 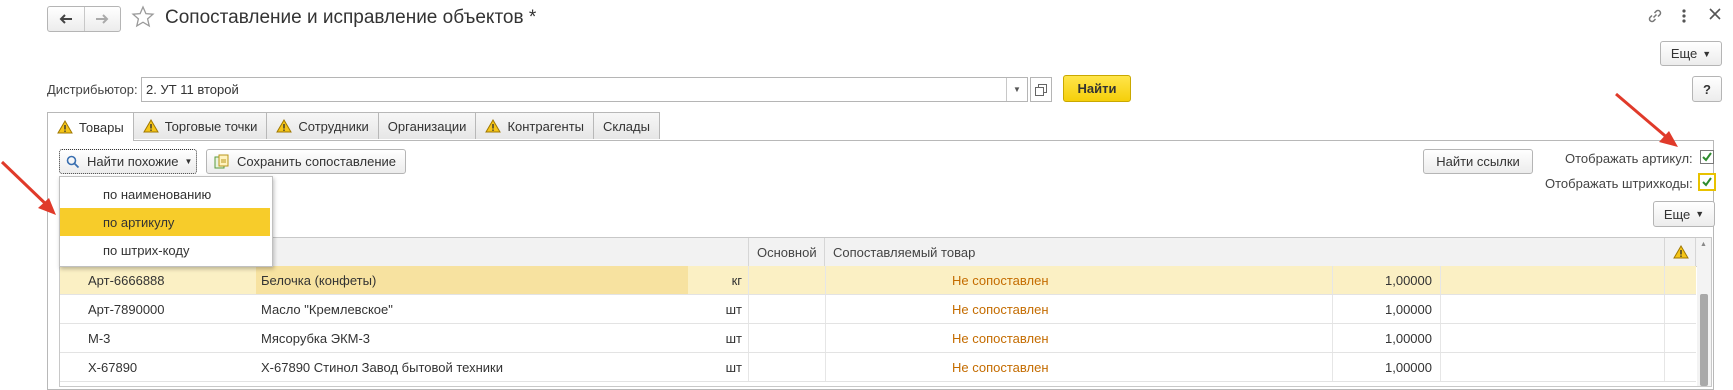 I want to click on column-header-warning, so click(x=1680, y=252).